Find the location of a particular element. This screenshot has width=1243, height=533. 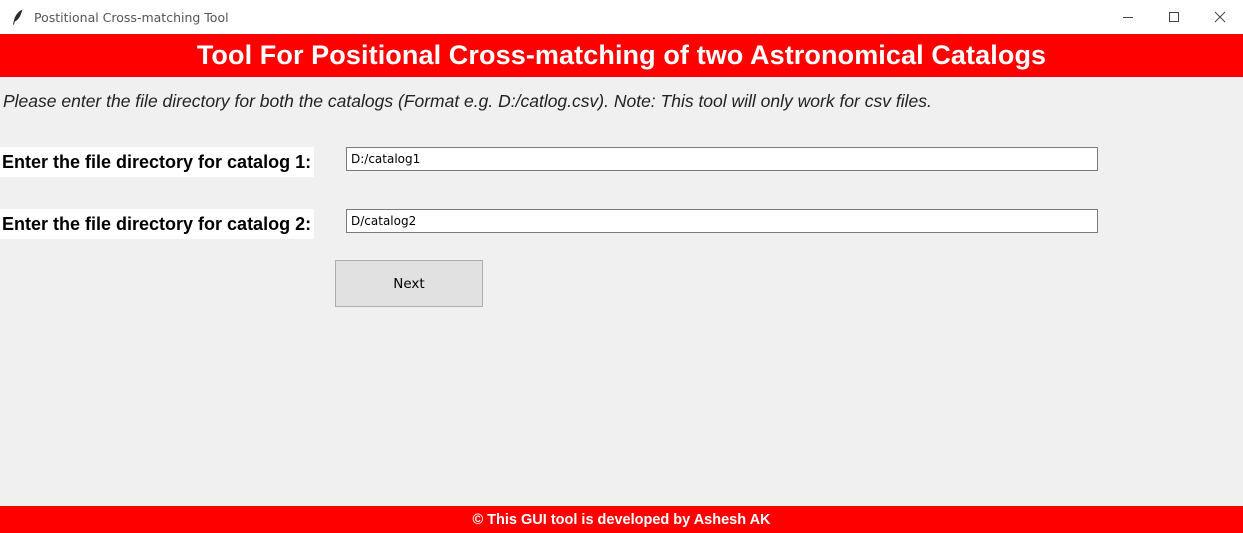

maximize-button is located at coordinates (1174, 17).